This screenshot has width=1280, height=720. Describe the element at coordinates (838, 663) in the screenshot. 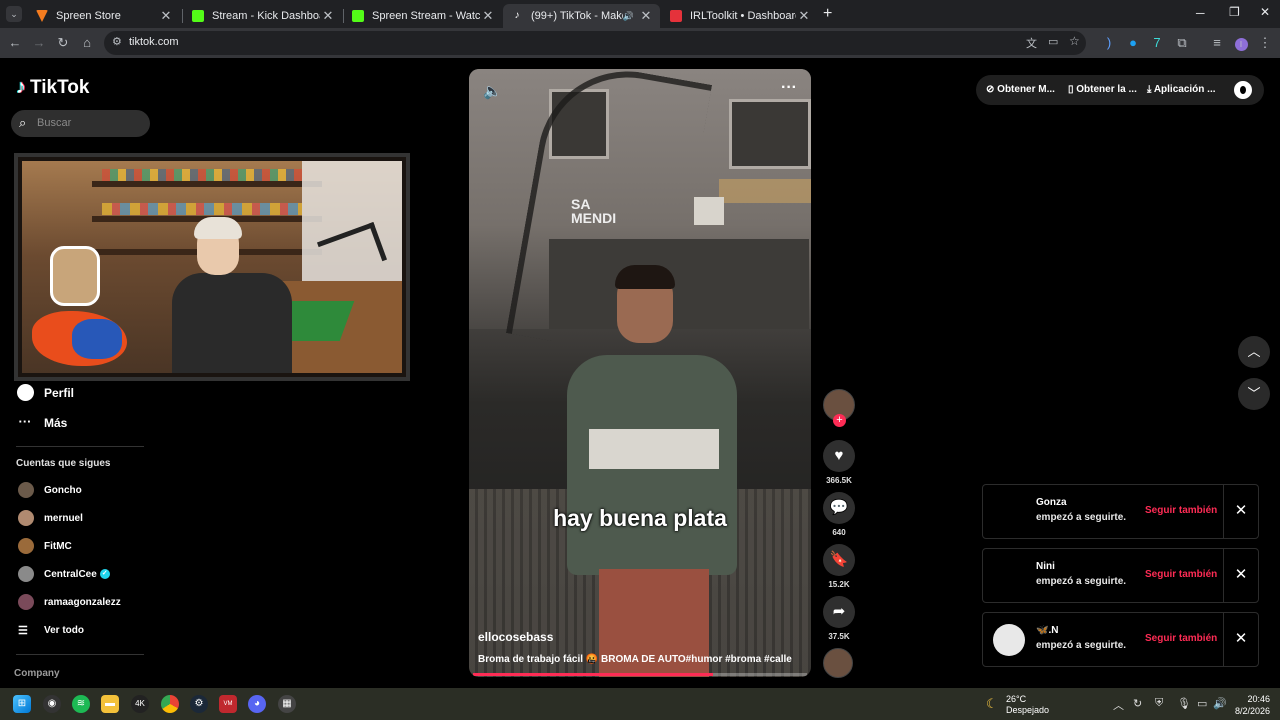

I see `sound-avatar` at that location.